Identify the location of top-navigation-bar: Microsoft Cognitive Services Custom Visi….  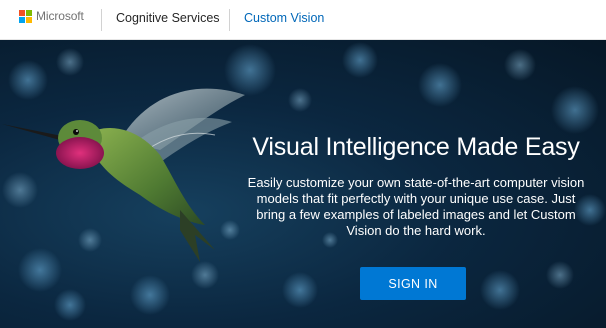
(303, 20).